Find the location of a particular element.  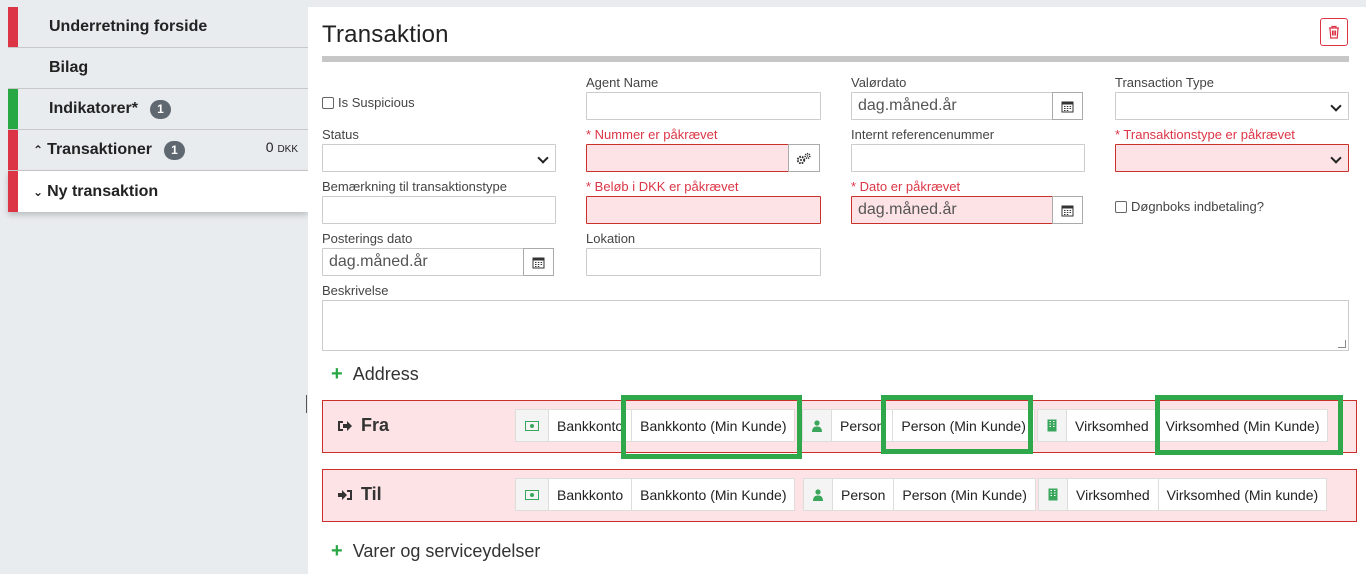

beskrivelse-label: Beskrivelse is located at coordinates (355, 290).